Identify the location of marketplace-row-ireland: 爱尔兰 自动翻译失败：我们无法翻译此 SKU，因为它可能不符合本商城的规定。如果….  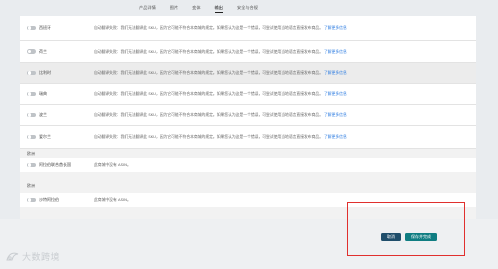
(248, 137).